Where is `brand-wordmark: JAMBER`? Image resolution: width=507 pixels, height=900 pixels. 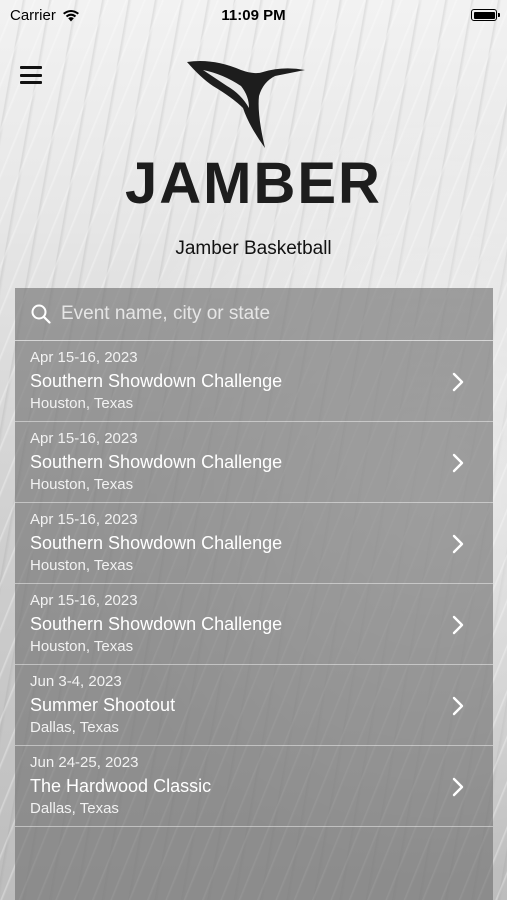
brand-wordmark: JAMBER is located at coordinates (253, 183).